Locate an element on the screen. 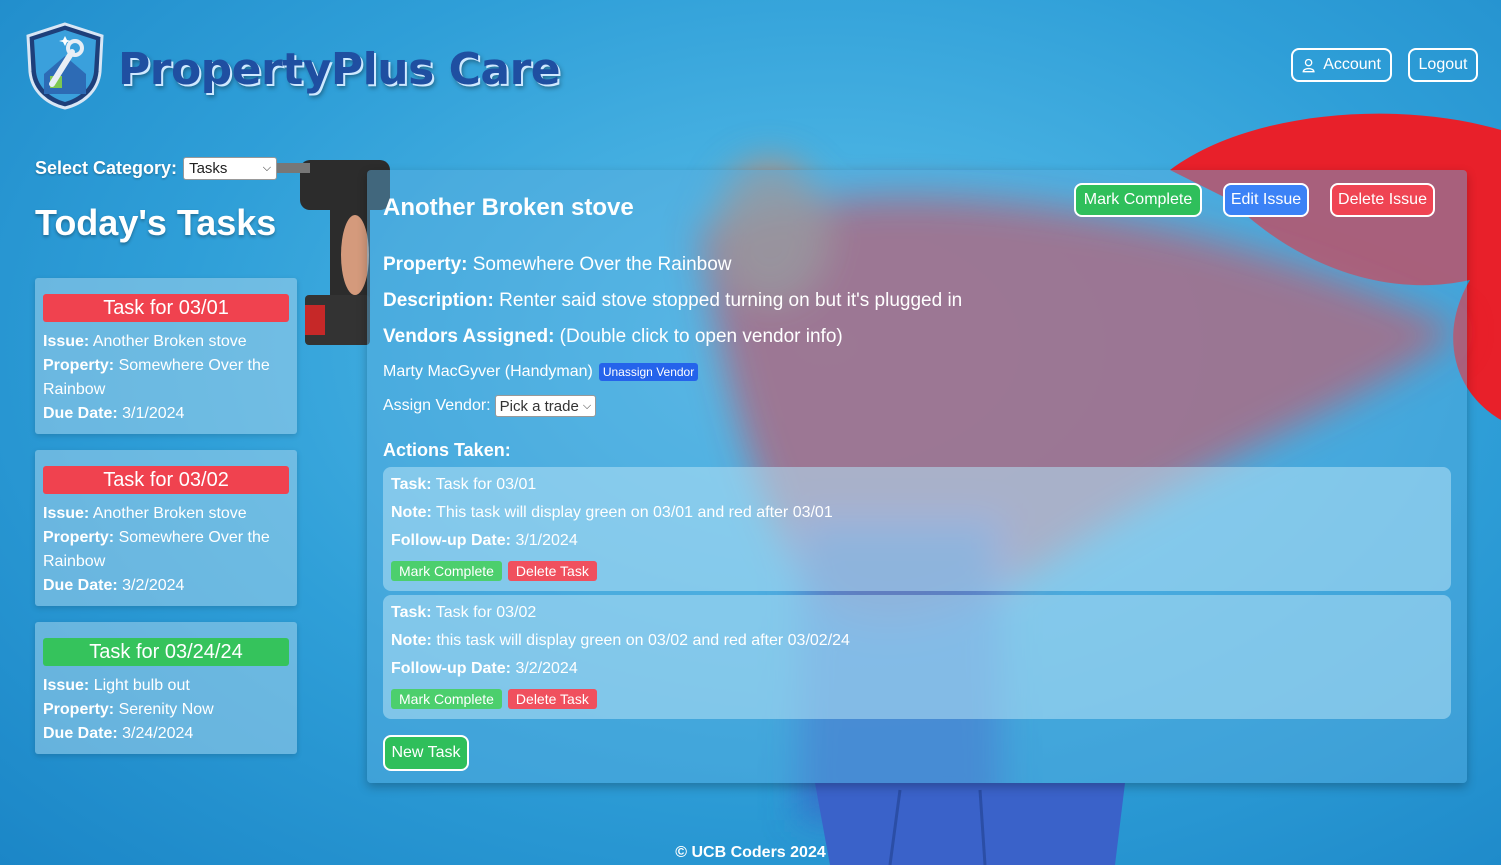 This screenshot has height=865, width=1501. trade-select-value: Pick a trade is located at coordinates (539, 406).